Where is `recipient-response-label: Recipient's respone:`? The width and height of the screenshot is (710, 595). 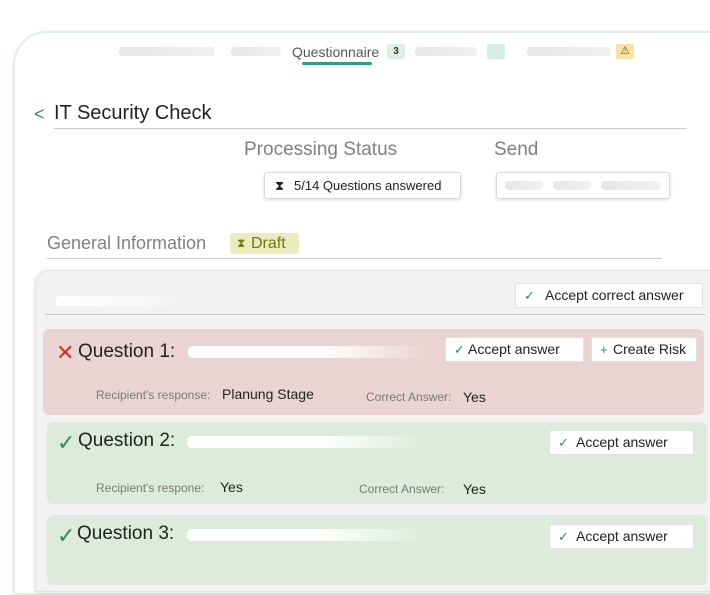
recipient-response-label: Recipient's respone: is located at coordinates (150, 488).